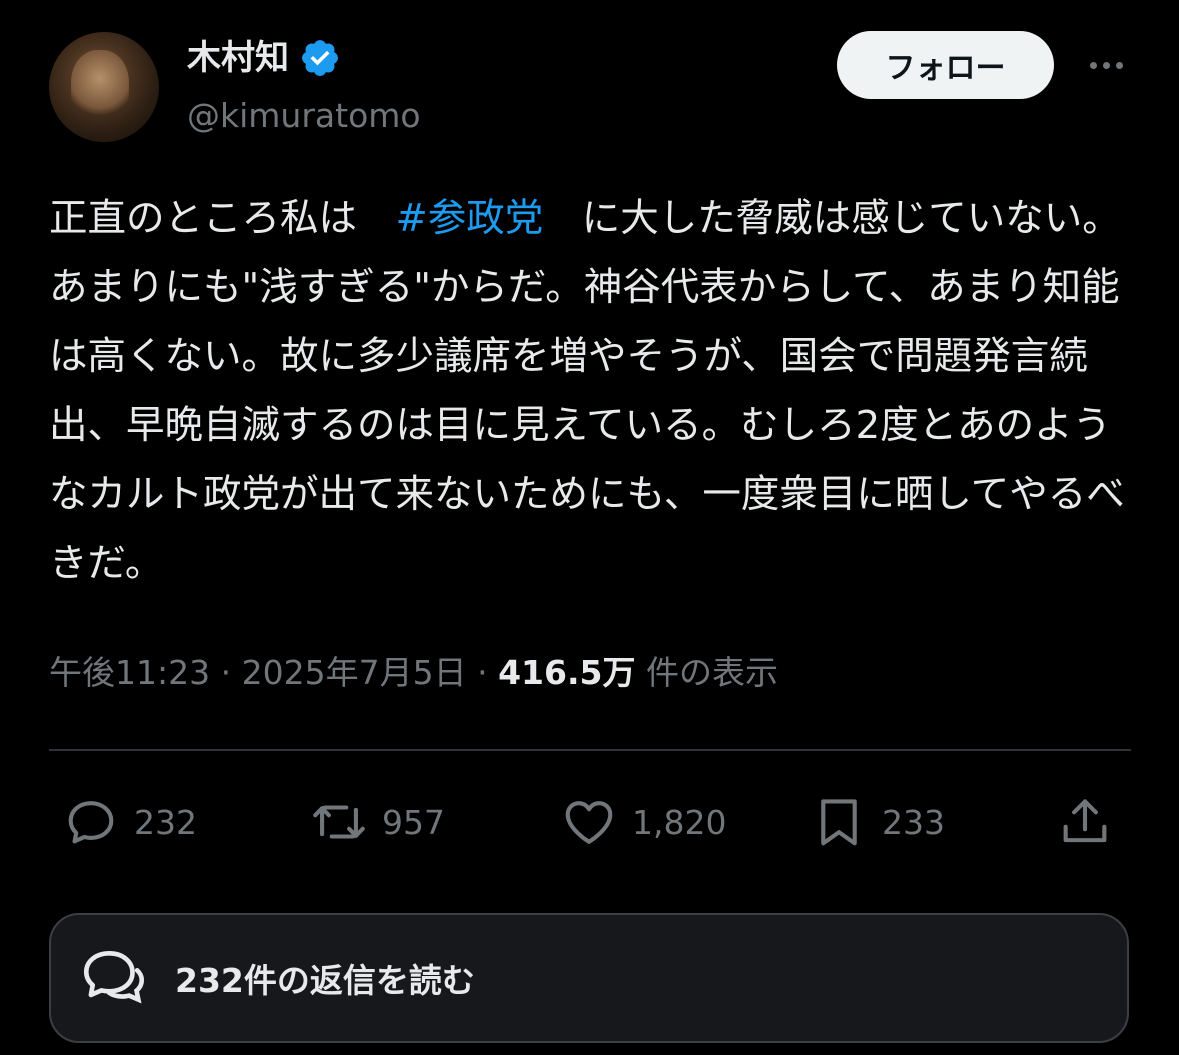 The width and height of the screenshot is (1179, 1055). What do you see at coordinates (354, 672) in the screenshot?
I see `tweet-date: 2025年7月5日` at bounding box center [354, 672].